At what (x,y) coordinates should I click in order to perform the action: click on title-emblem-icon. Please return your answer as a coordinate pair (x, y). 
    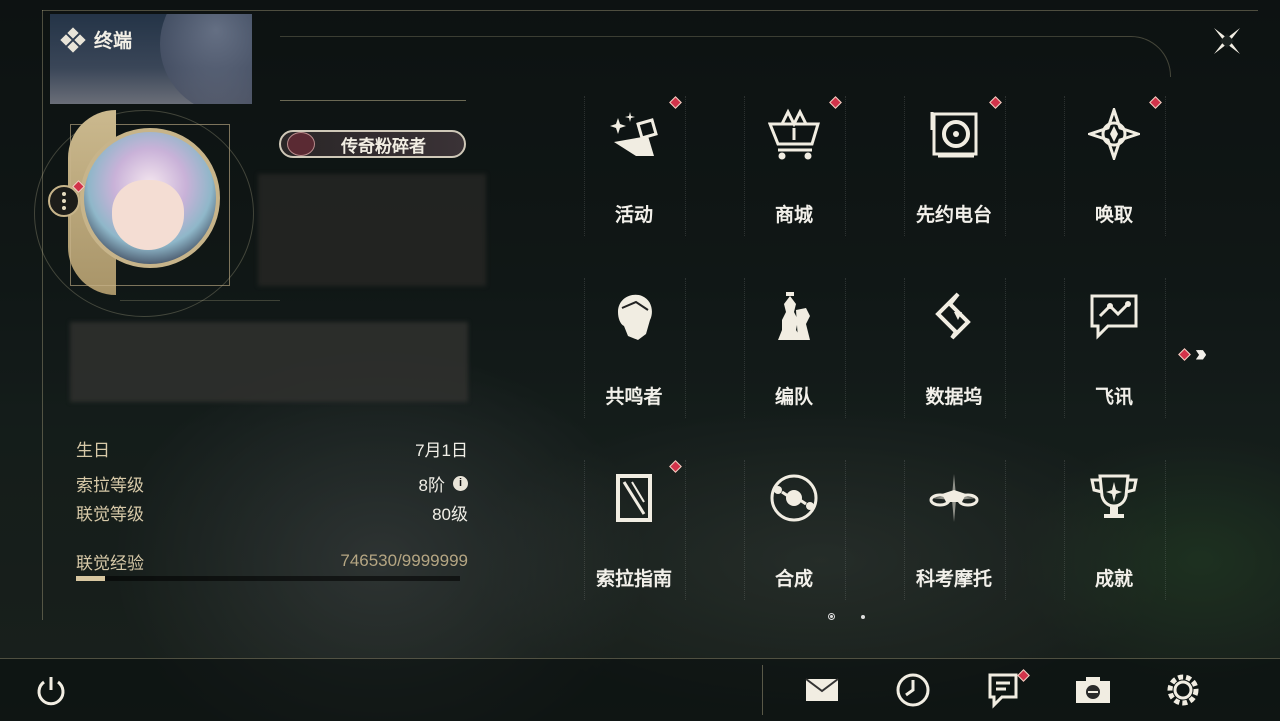
    Looking at the image, I should click on (301, 144).